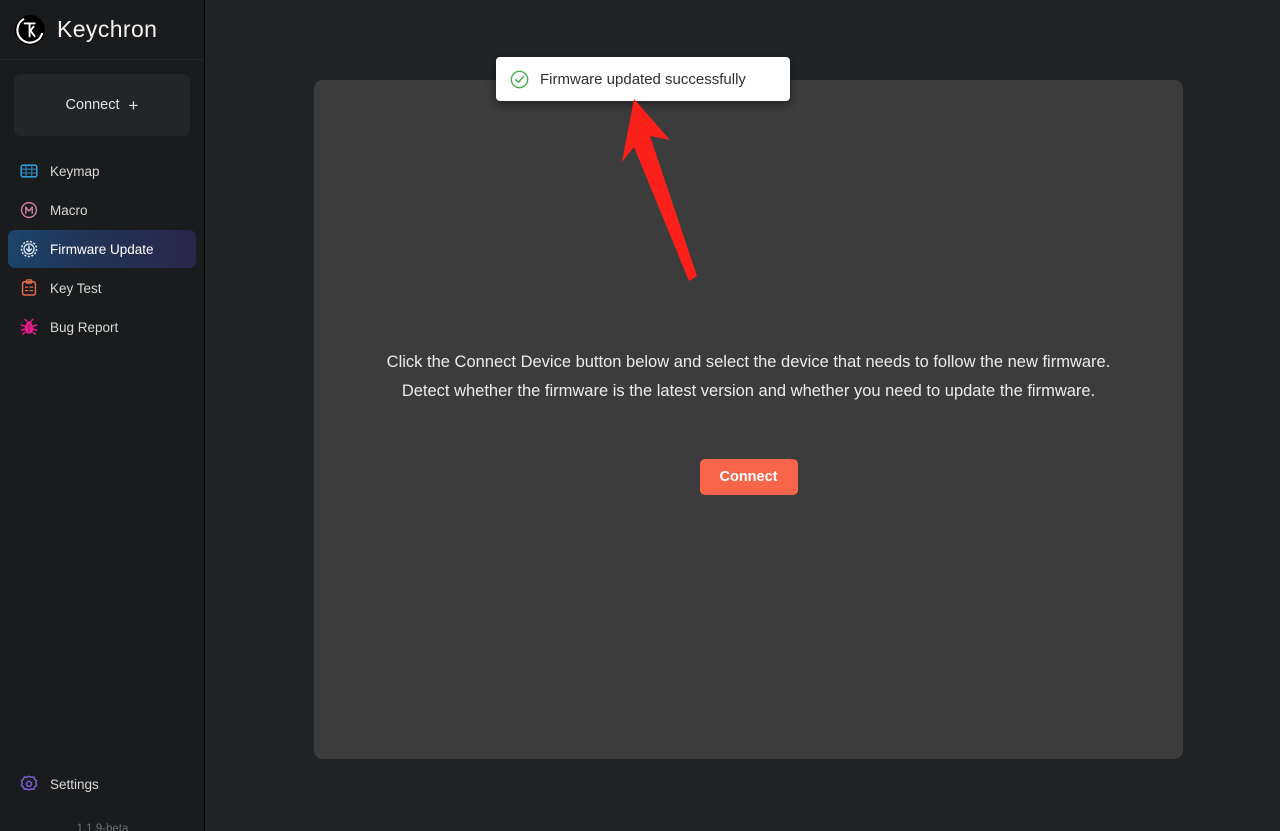  I want to click on toast-message: Firmware updated successfully, so click(643, 79).